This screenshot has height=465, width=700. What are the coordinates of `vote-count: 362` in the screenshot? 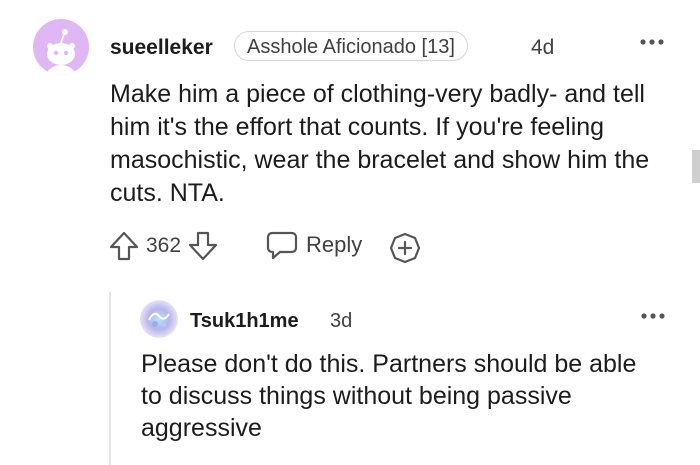 It's located at (164, 245).